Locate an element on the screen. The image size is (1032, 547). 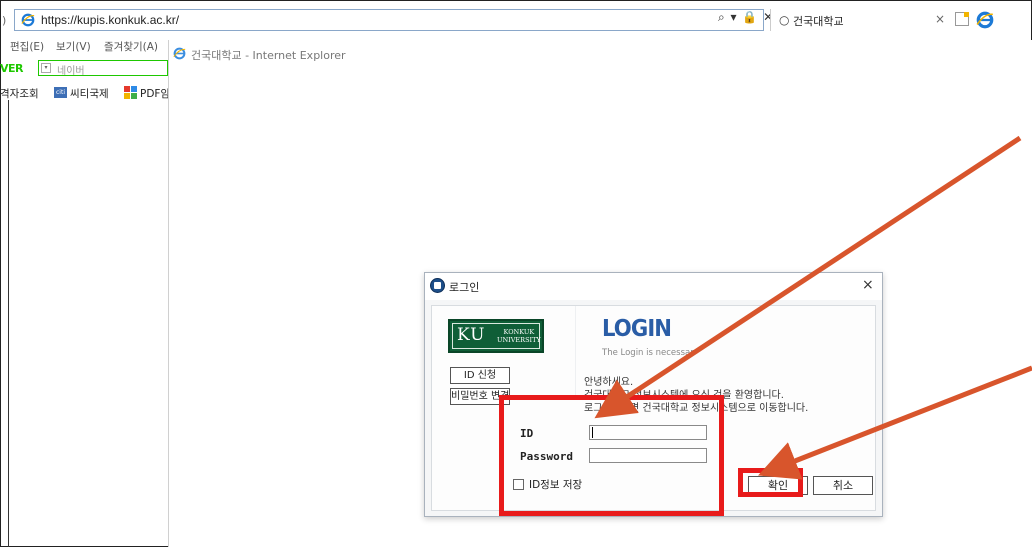
tab-label: 건국대학교 is located at coordinates (818, 21).